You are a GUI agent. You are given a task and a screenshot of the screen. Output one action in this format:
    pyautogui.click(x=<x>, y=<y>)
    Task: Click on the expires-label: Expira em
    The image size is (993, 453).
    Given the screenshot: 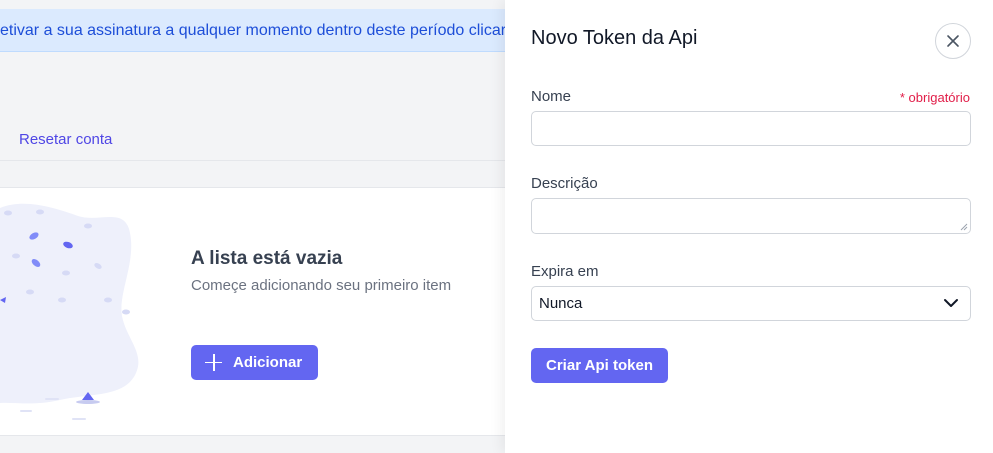 What is the action you would take?
    pyautogui.click(x=565, y=271)
    